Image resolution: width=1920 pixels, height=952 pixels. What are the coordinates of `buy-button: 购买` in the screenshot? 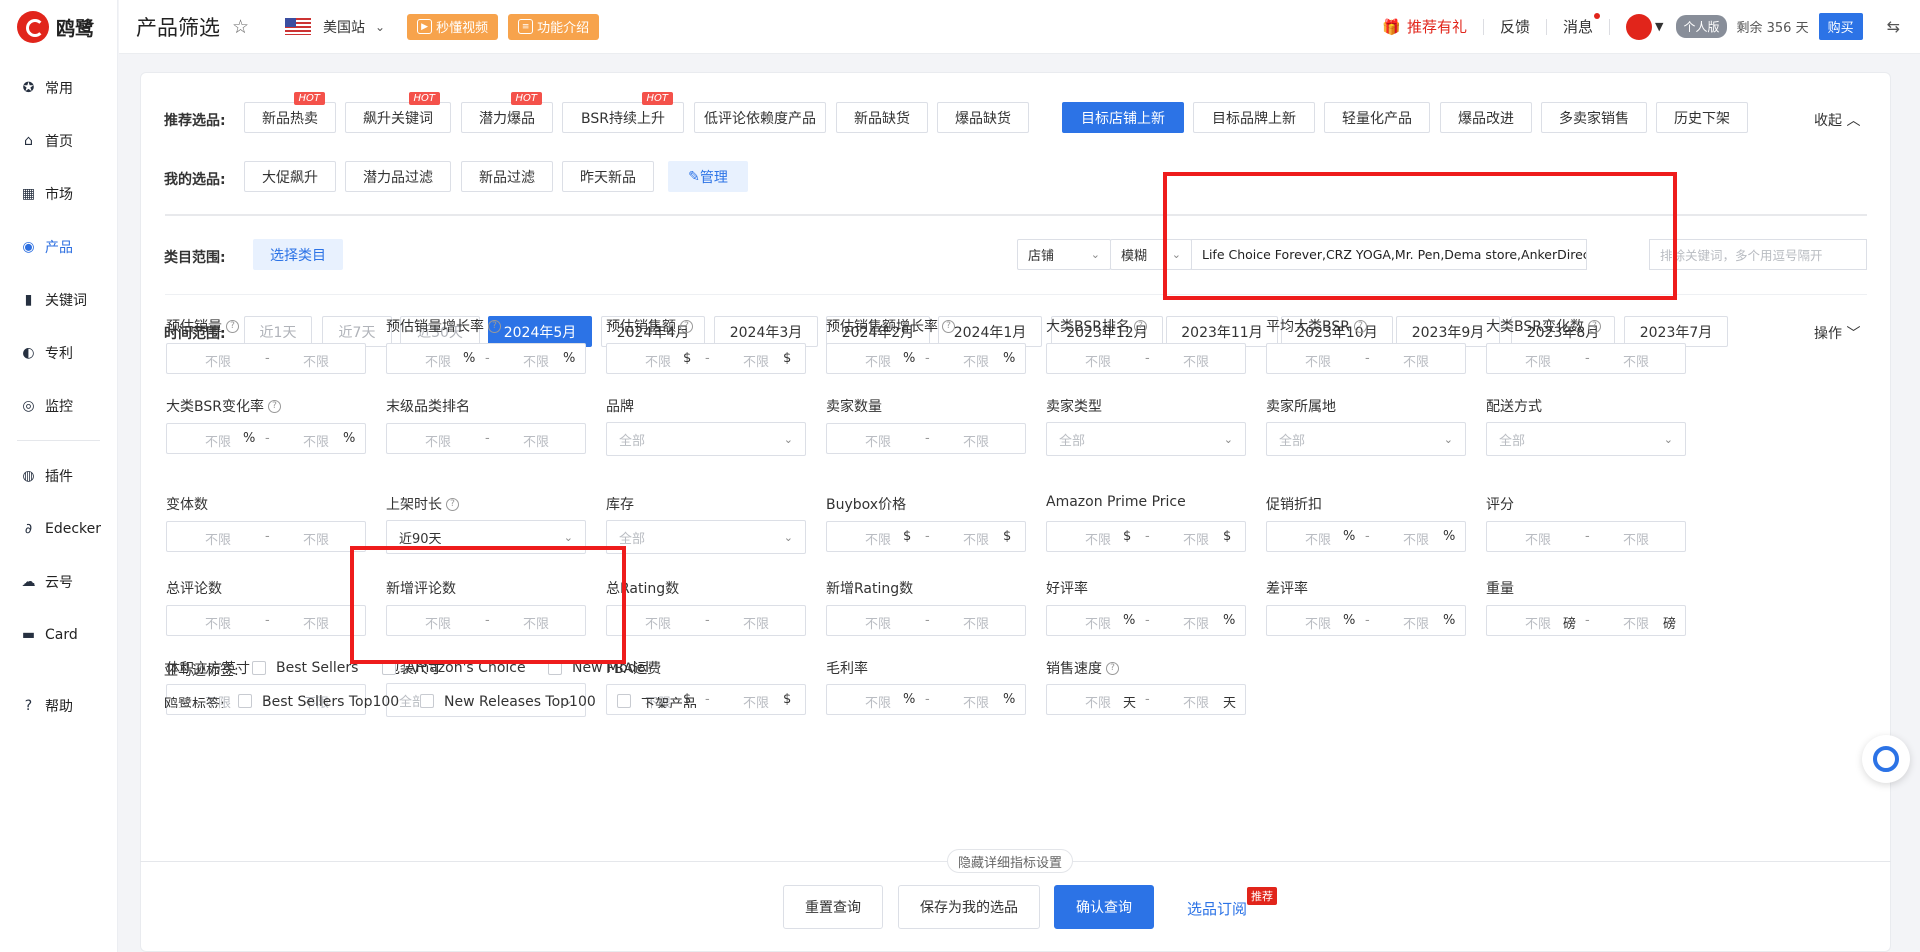 It's located at (1840, 26).